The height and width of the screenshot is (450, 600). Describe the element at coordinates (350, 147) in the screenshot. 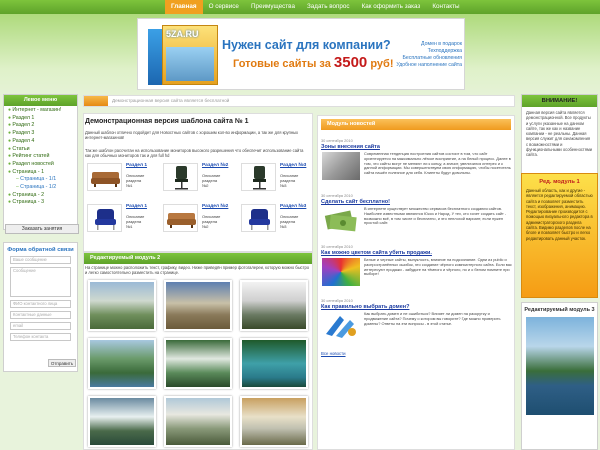

I see `news-link: Зоны внесения сайта` at that location.